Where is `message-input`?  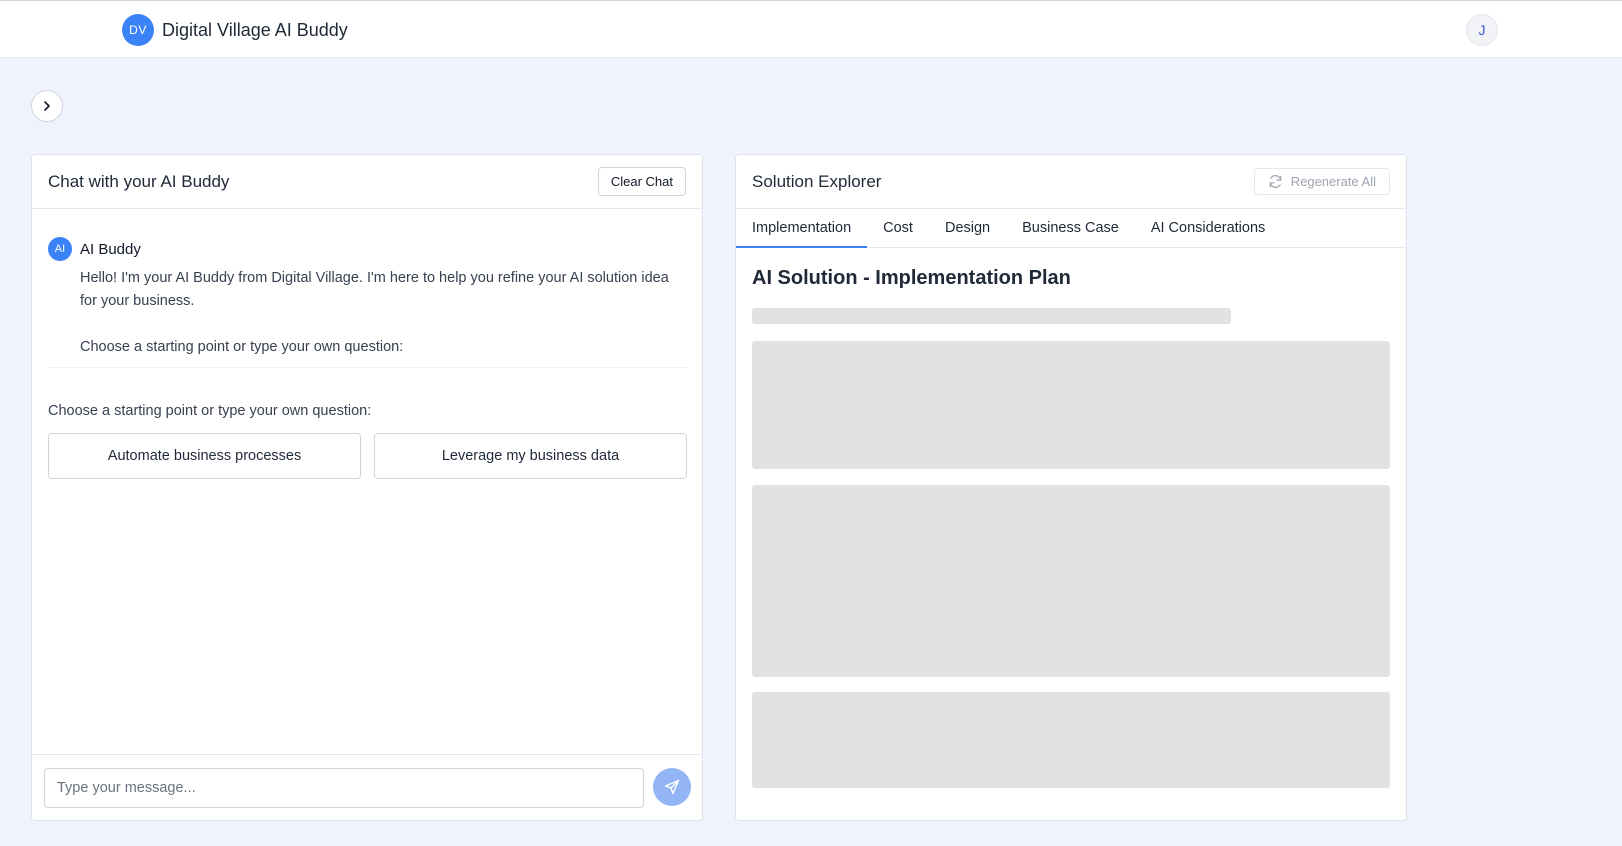 message-input is located at coordinates (344, 788).